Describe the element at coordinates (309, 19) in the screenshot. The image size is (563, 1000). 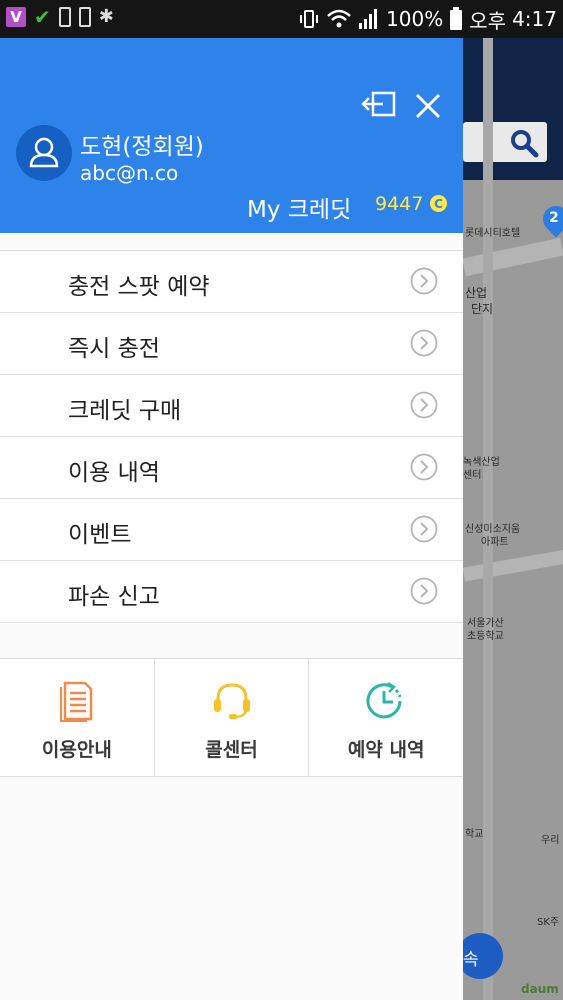
I see `vibrate-icon` at that location.